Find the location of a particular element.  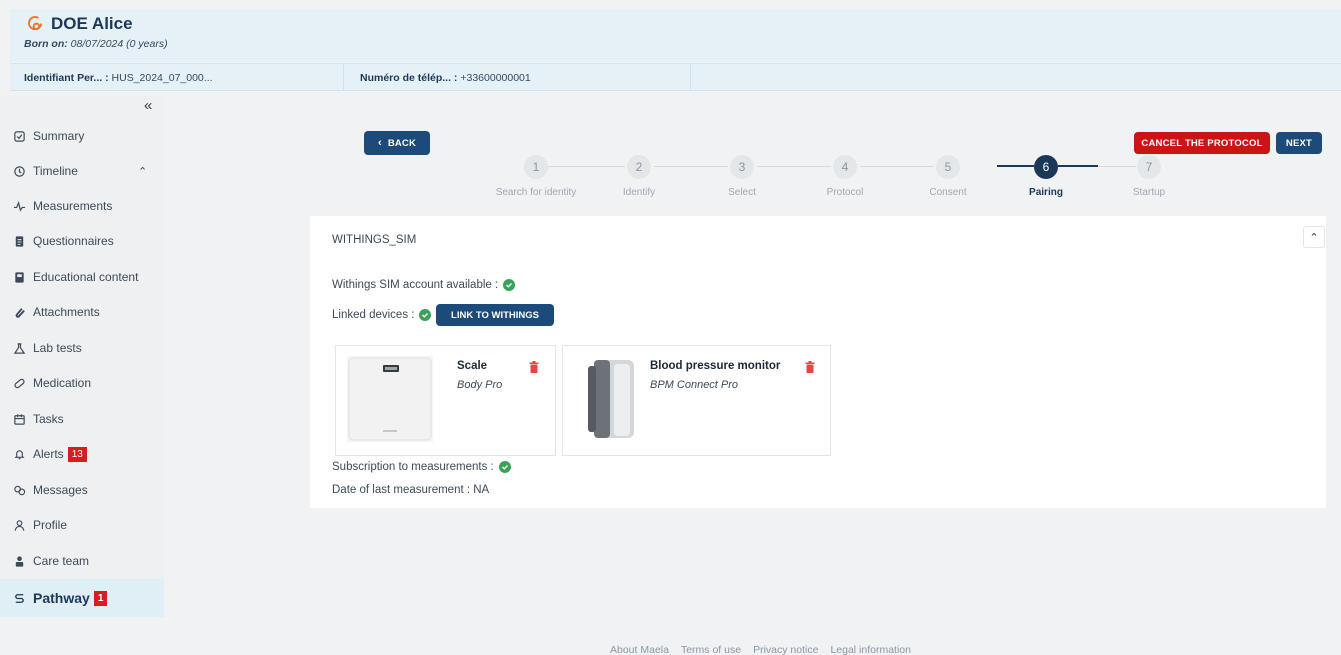

sidebar-item-care-team: Care team is located at coordinates (82, 561).